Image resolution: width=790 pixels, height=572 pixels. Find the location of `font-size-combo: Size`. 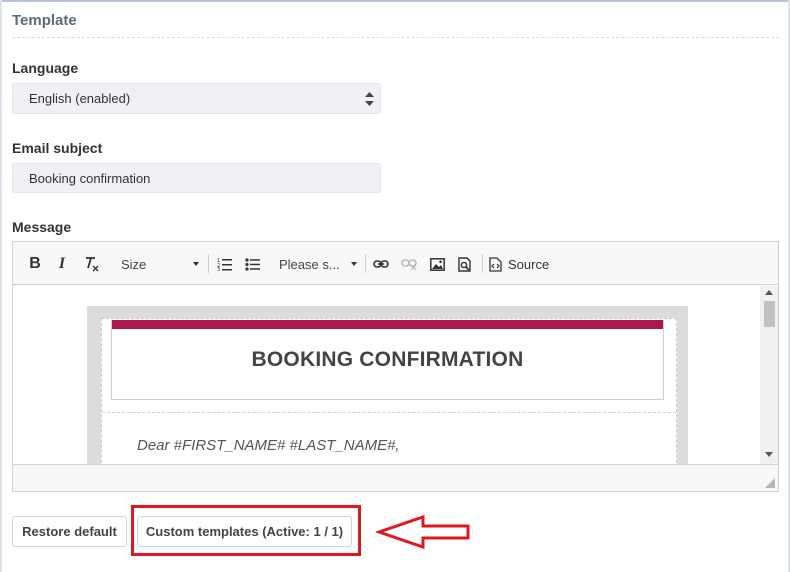

font-size-combo: Size is located at coordinates (160, 264).